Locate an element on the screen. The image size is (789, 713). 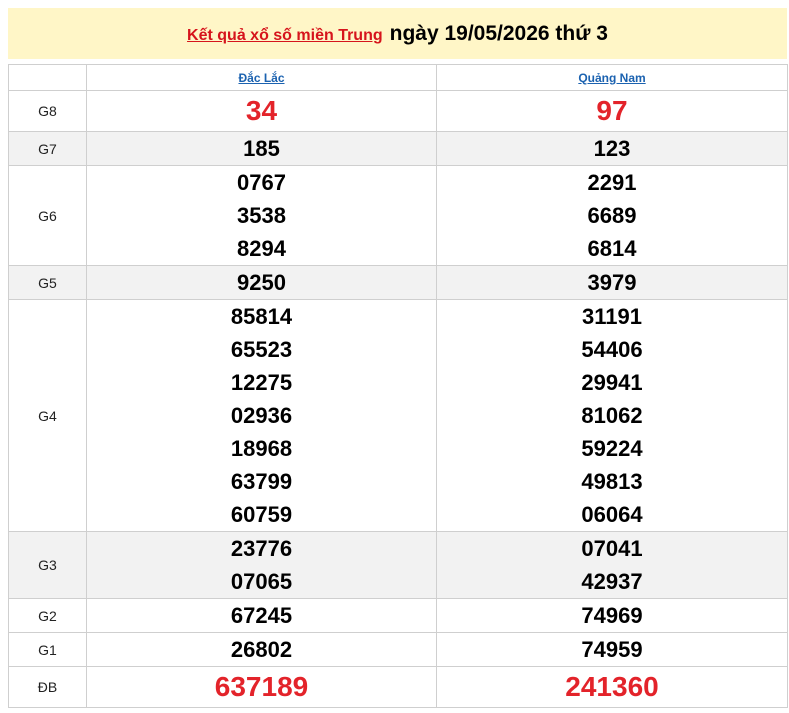
prize-cell: 97 is located at coordinates (612, 111).